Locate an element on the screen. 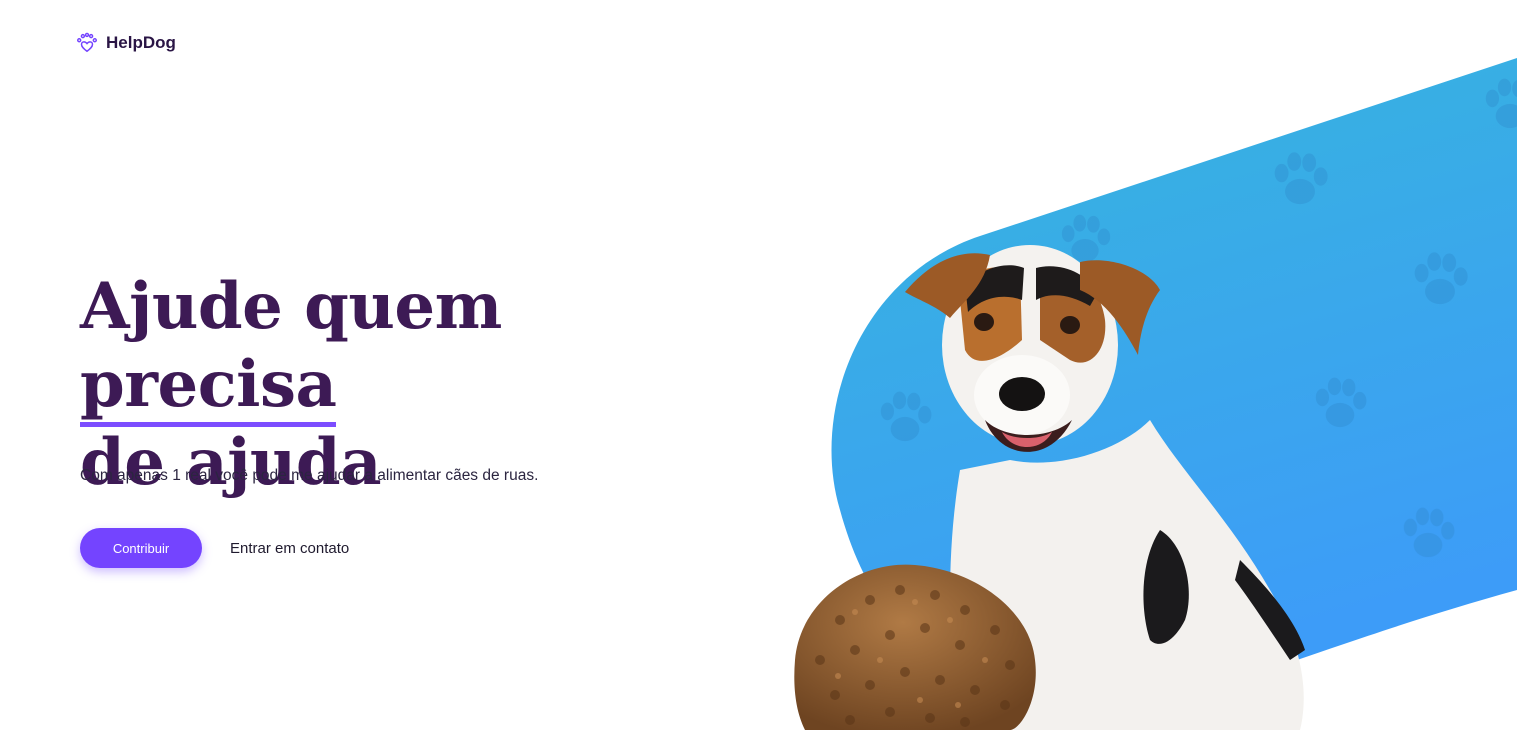 Image resolution: width=1517 pixels, height=730 pixels. brand-logo: HelpDog is located at coordinates (126, 43).